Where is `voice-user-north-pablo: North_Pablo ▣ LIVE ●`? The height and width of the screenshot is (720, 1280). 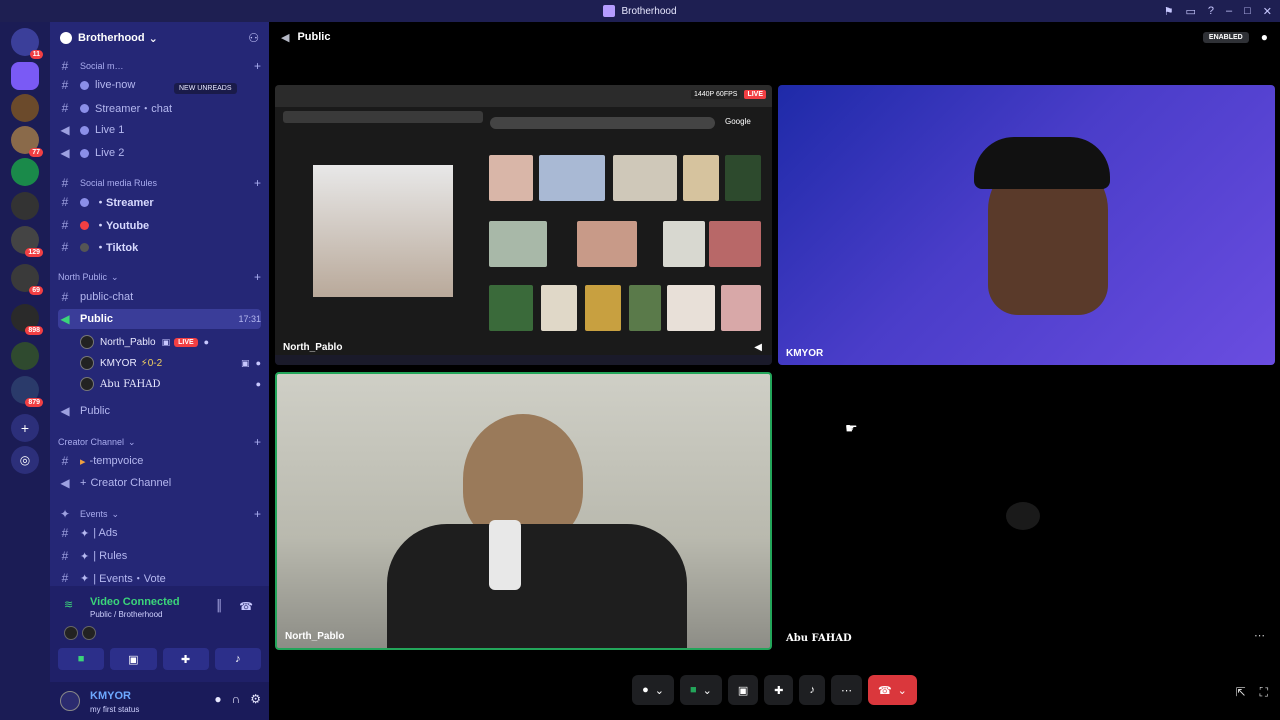
voice-user-north-pablo: North_Pablo ▣ LIVE ● is located at coordinates (170, 342).